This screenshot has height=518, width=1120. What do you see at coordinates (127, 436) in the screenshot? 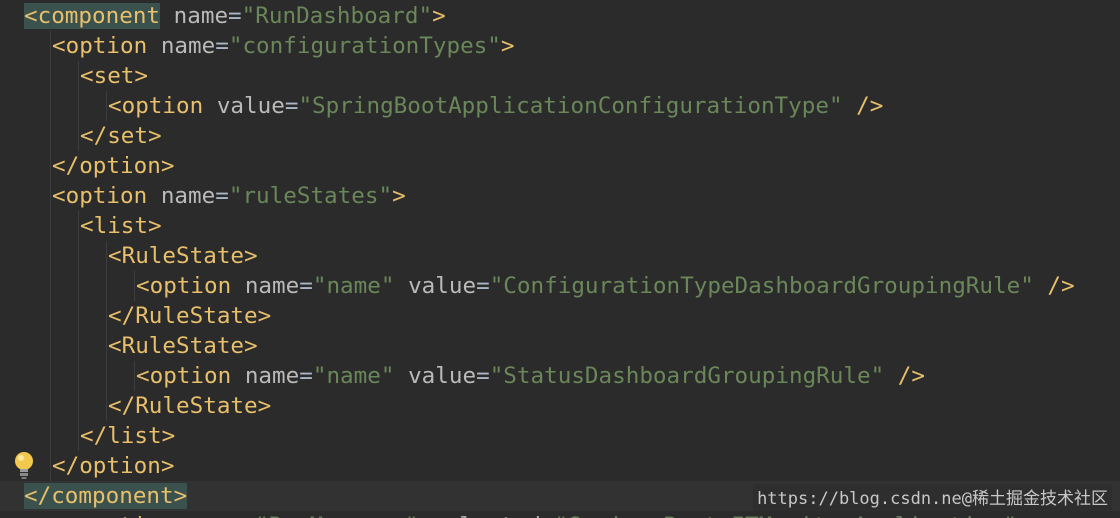
I see `code-text: </list>` at bounding box center [127, 436].